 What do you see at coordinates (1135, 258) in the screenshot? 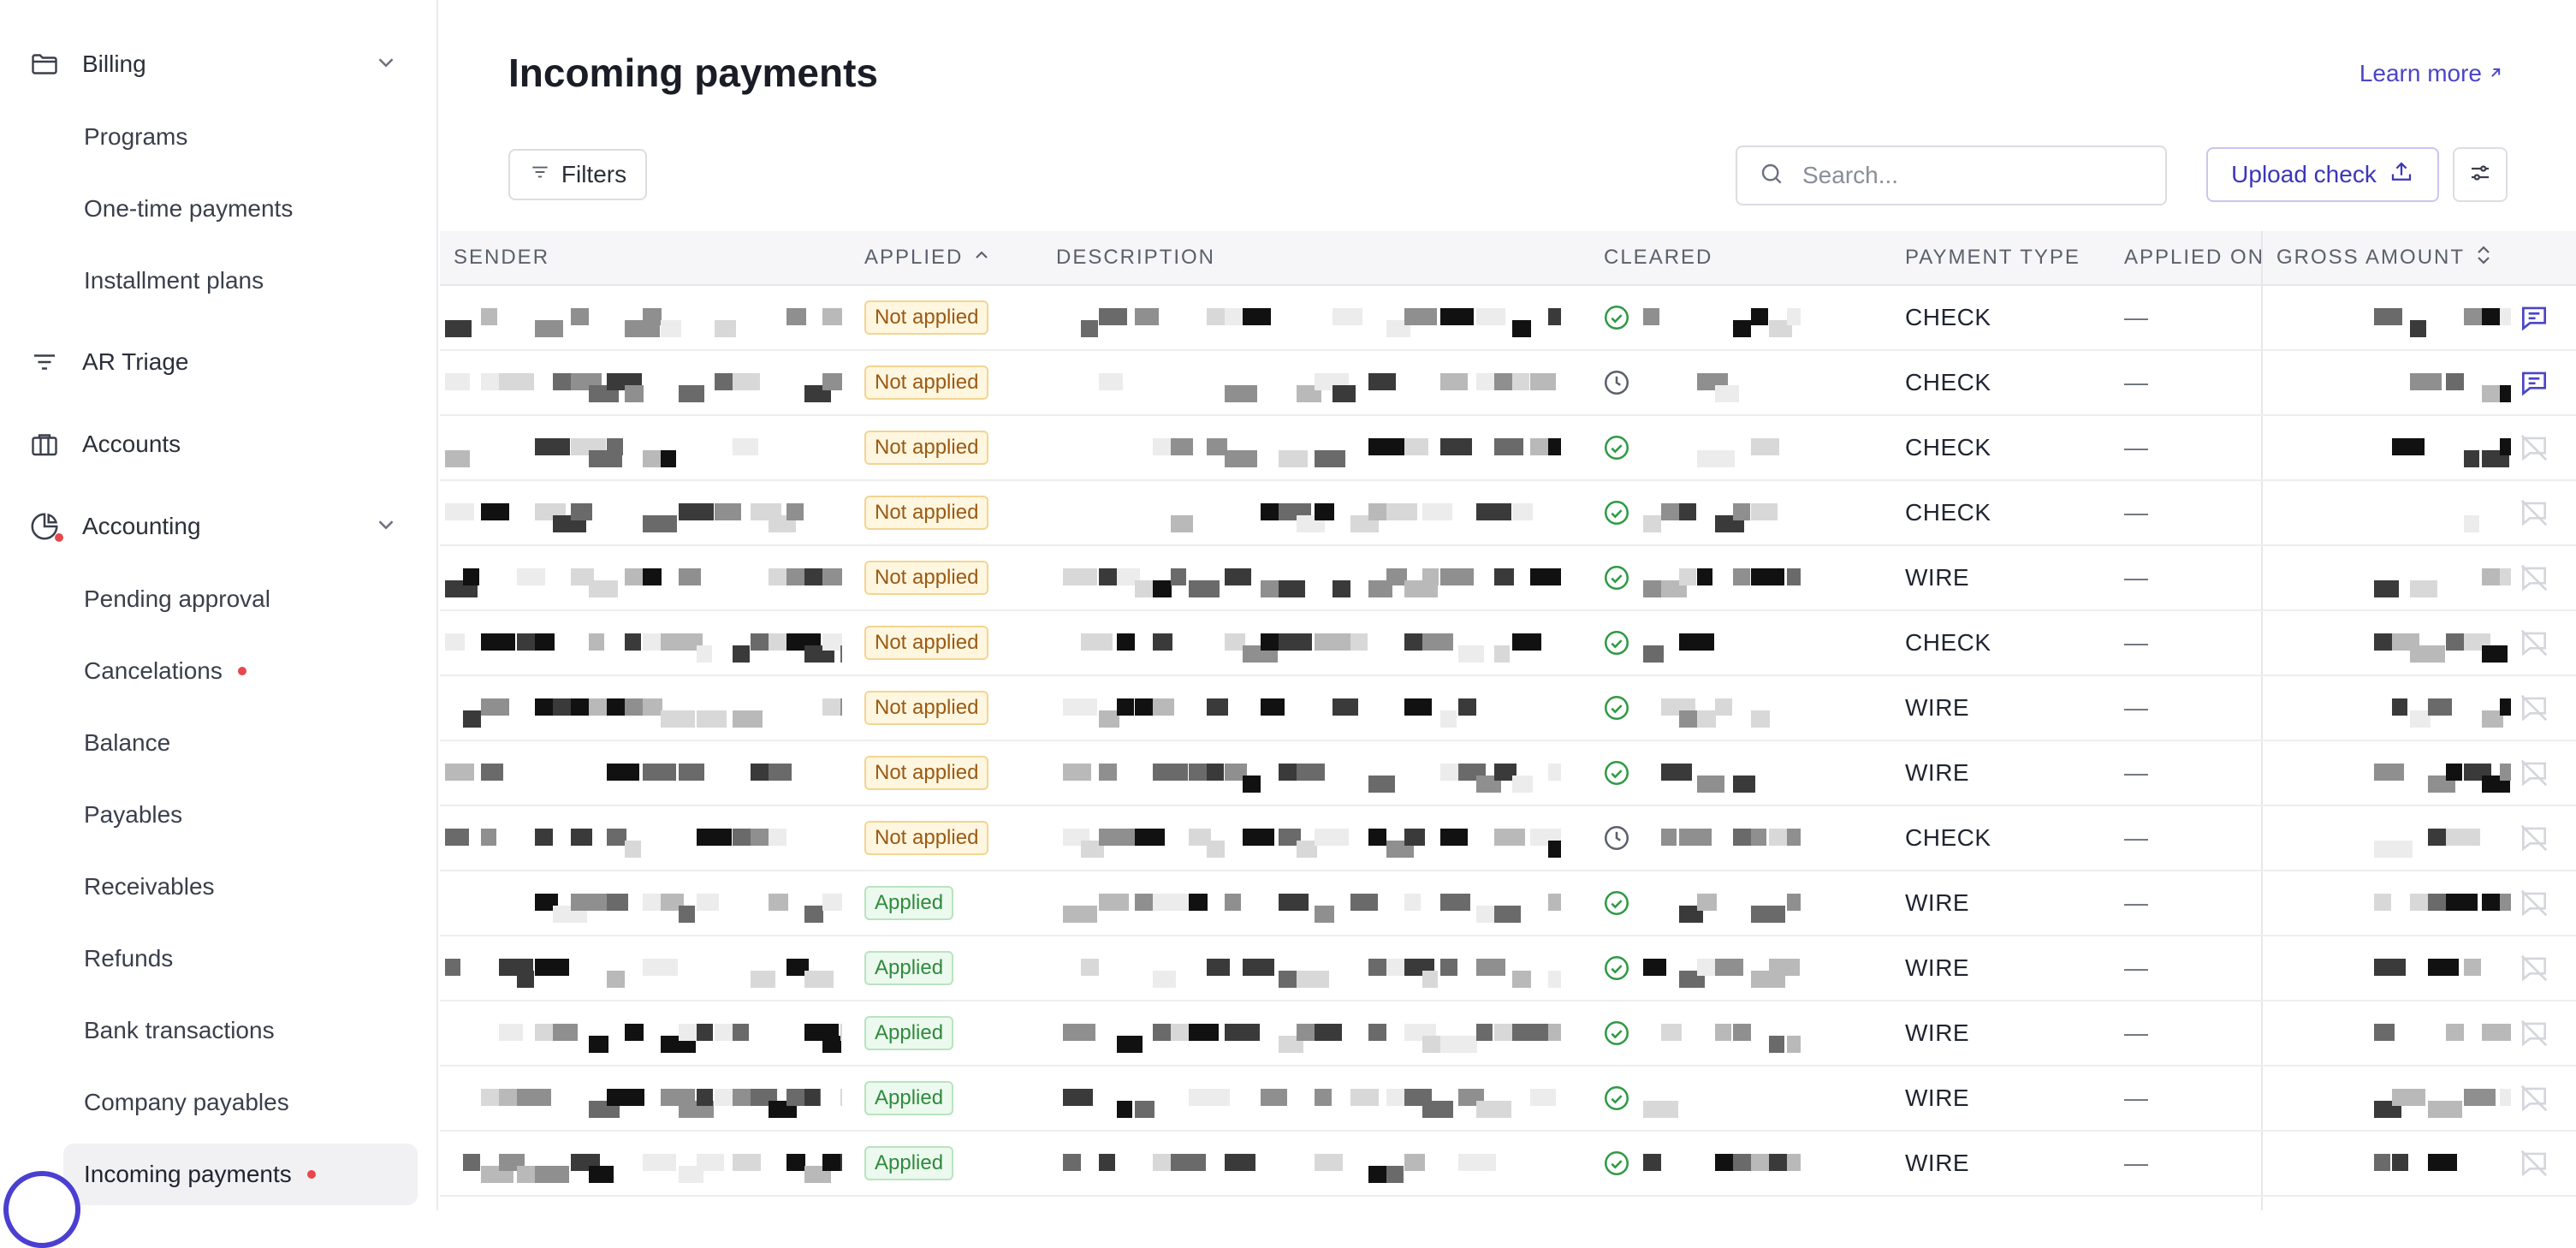
I see `column-header-description: DESCRIPTION` at bounding box center [1135, 258].